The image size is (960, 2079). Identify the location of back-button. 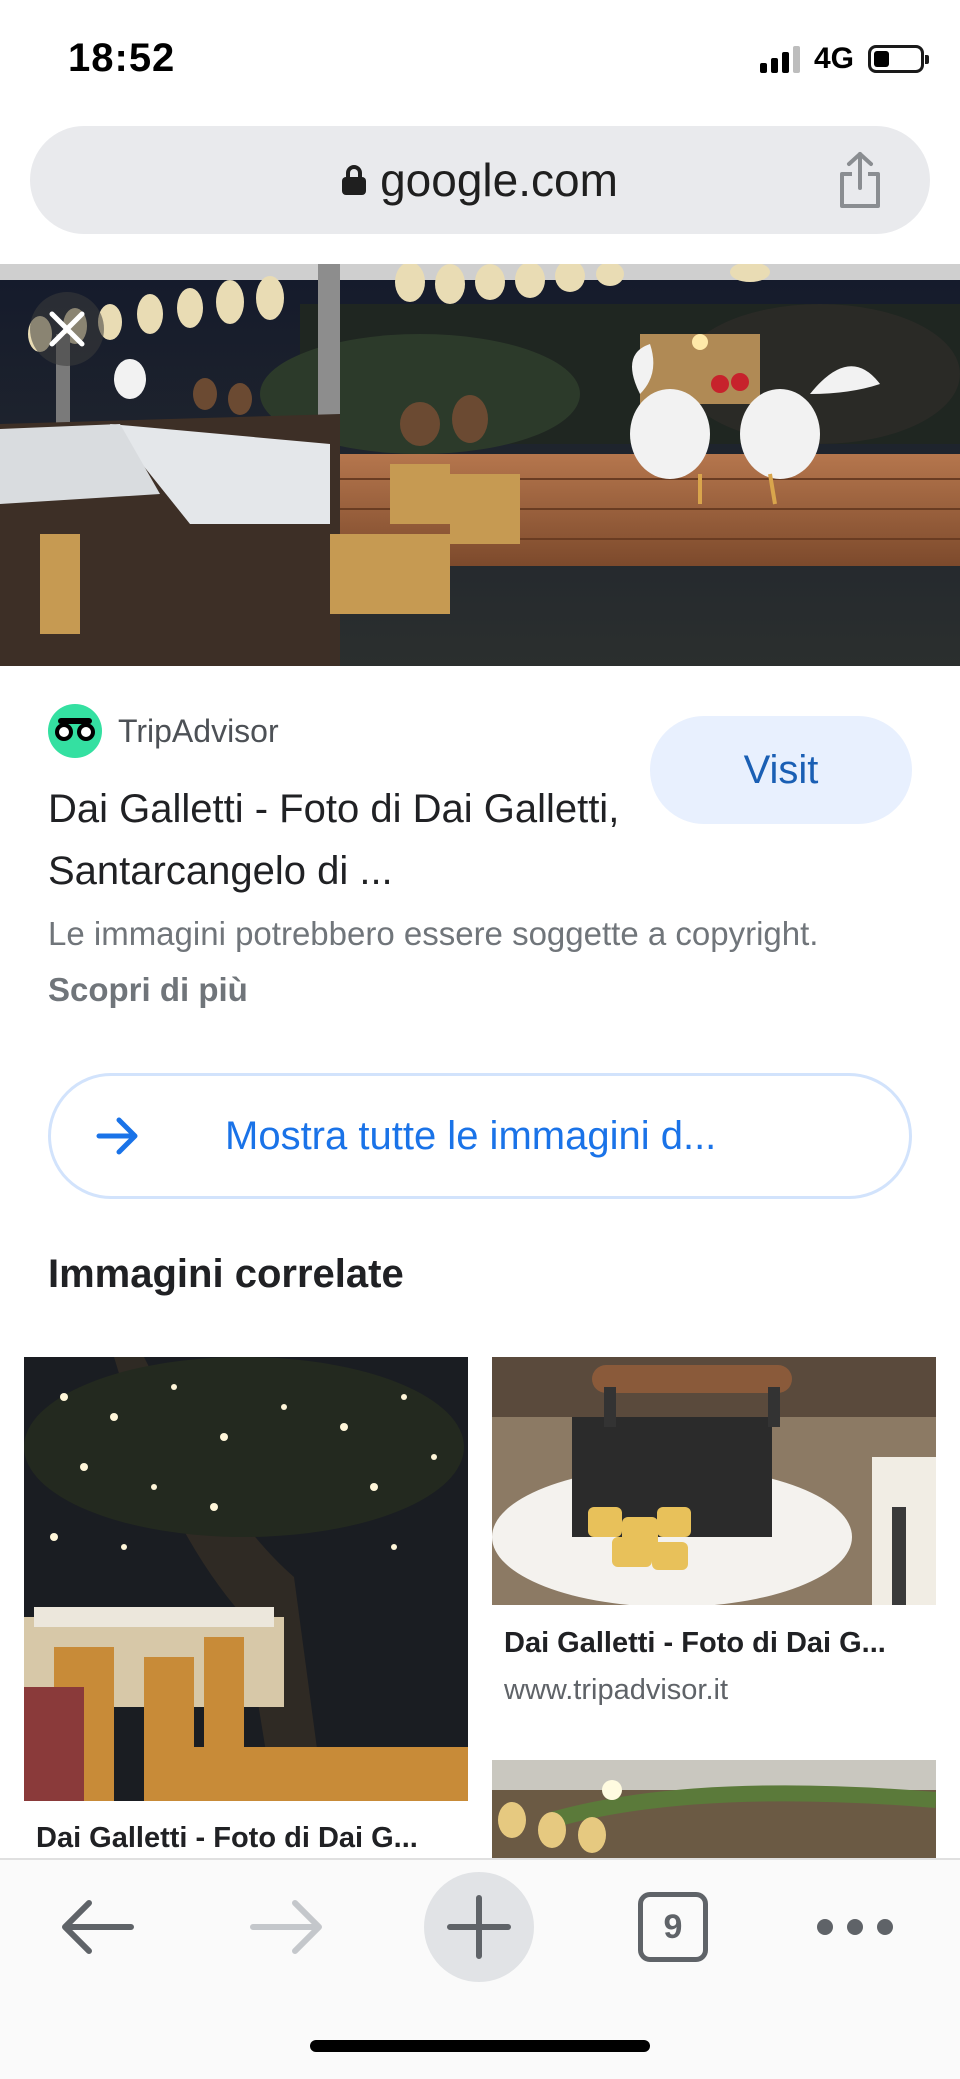
(97, 1927).